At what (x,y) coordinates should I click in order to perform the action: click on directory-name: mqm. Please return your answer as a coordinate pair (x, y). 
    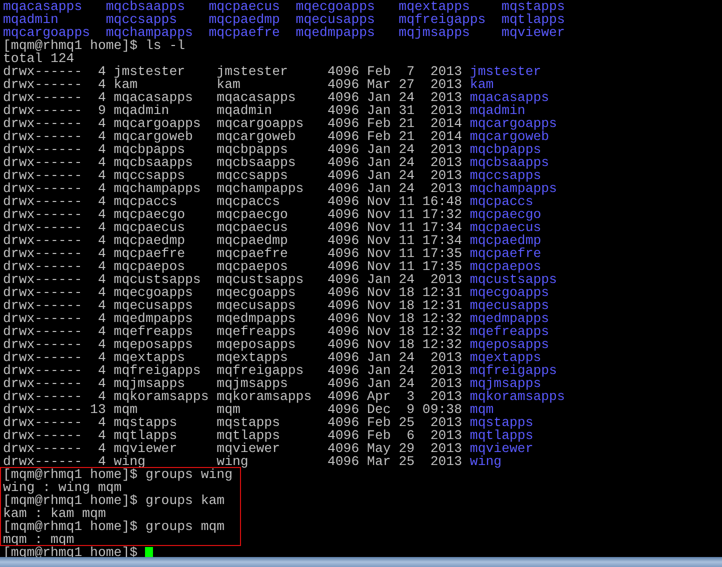
    Looking at the image, I should click on (482, 409).